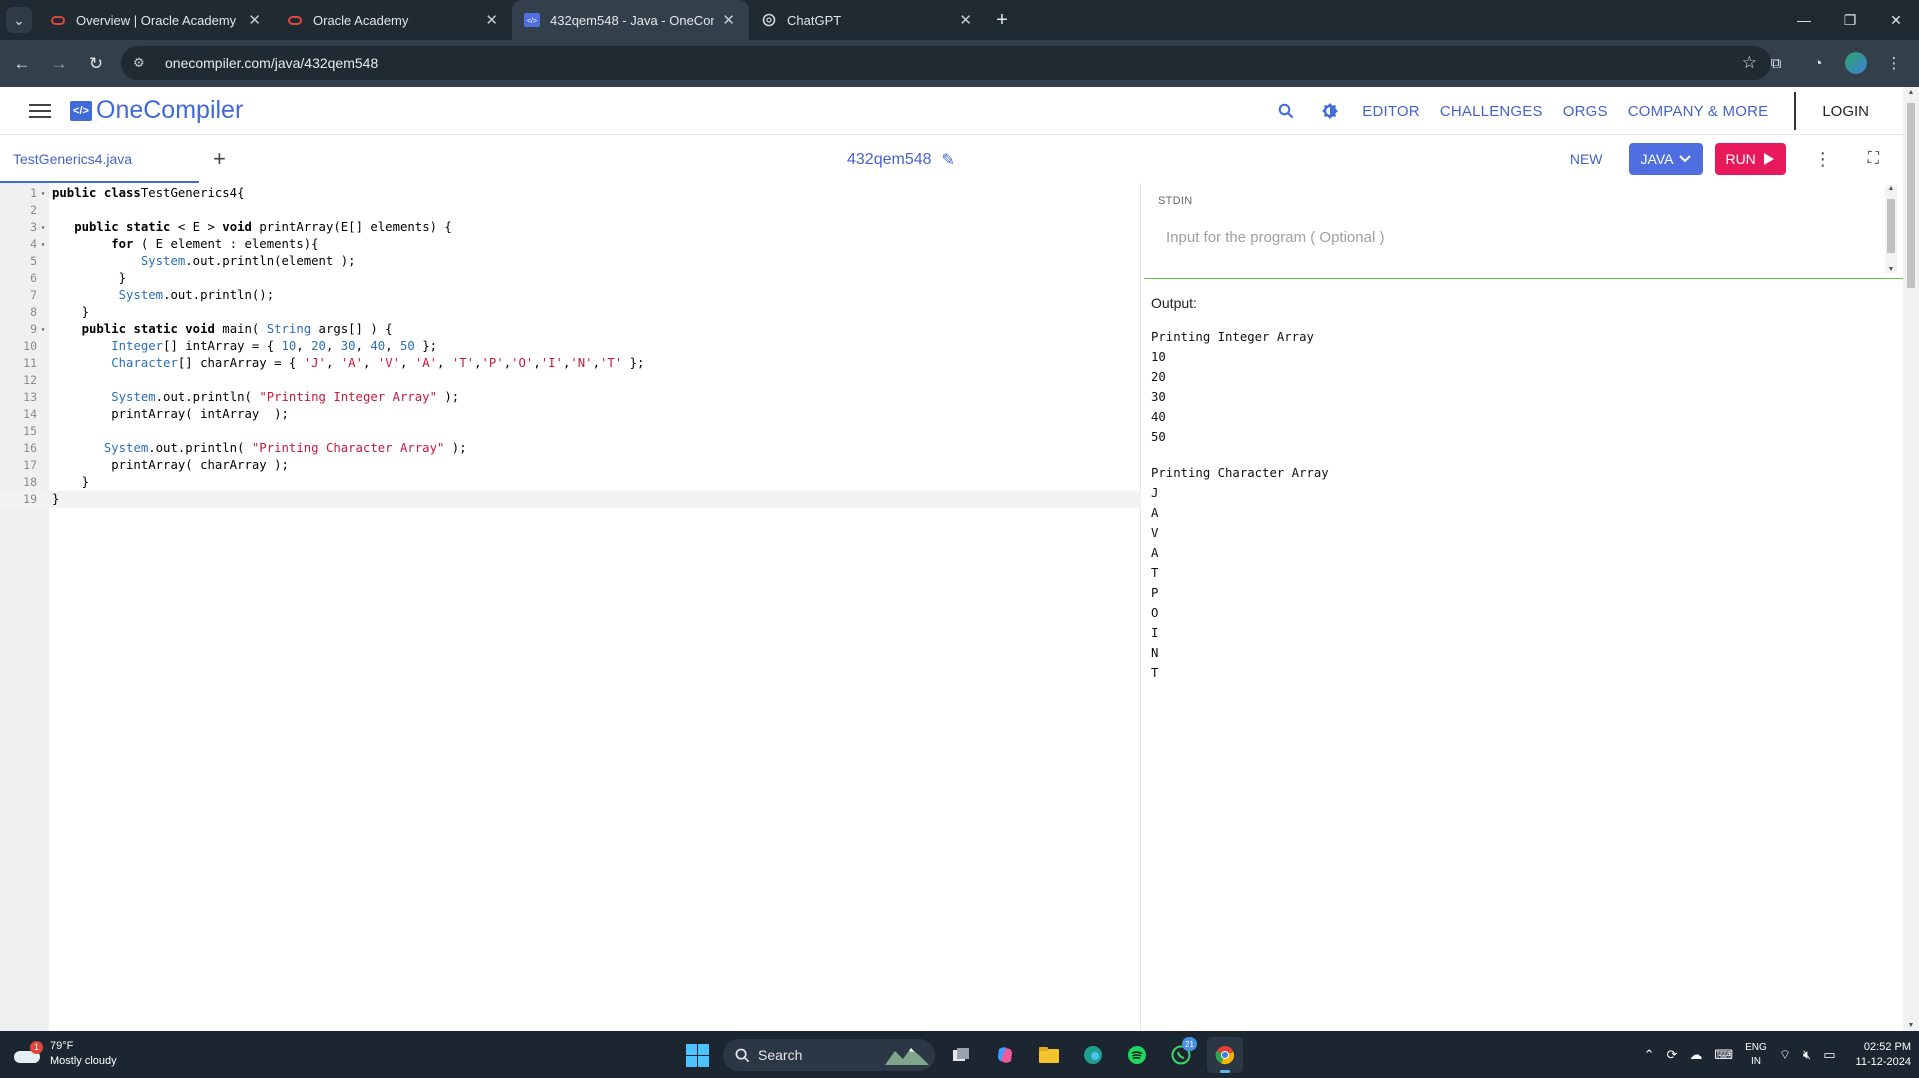  What do you see at coordinates (1785, 1055) in the screenshot?
I see `wifi-icon: ⌔` at bounding box center [1785, 1055].